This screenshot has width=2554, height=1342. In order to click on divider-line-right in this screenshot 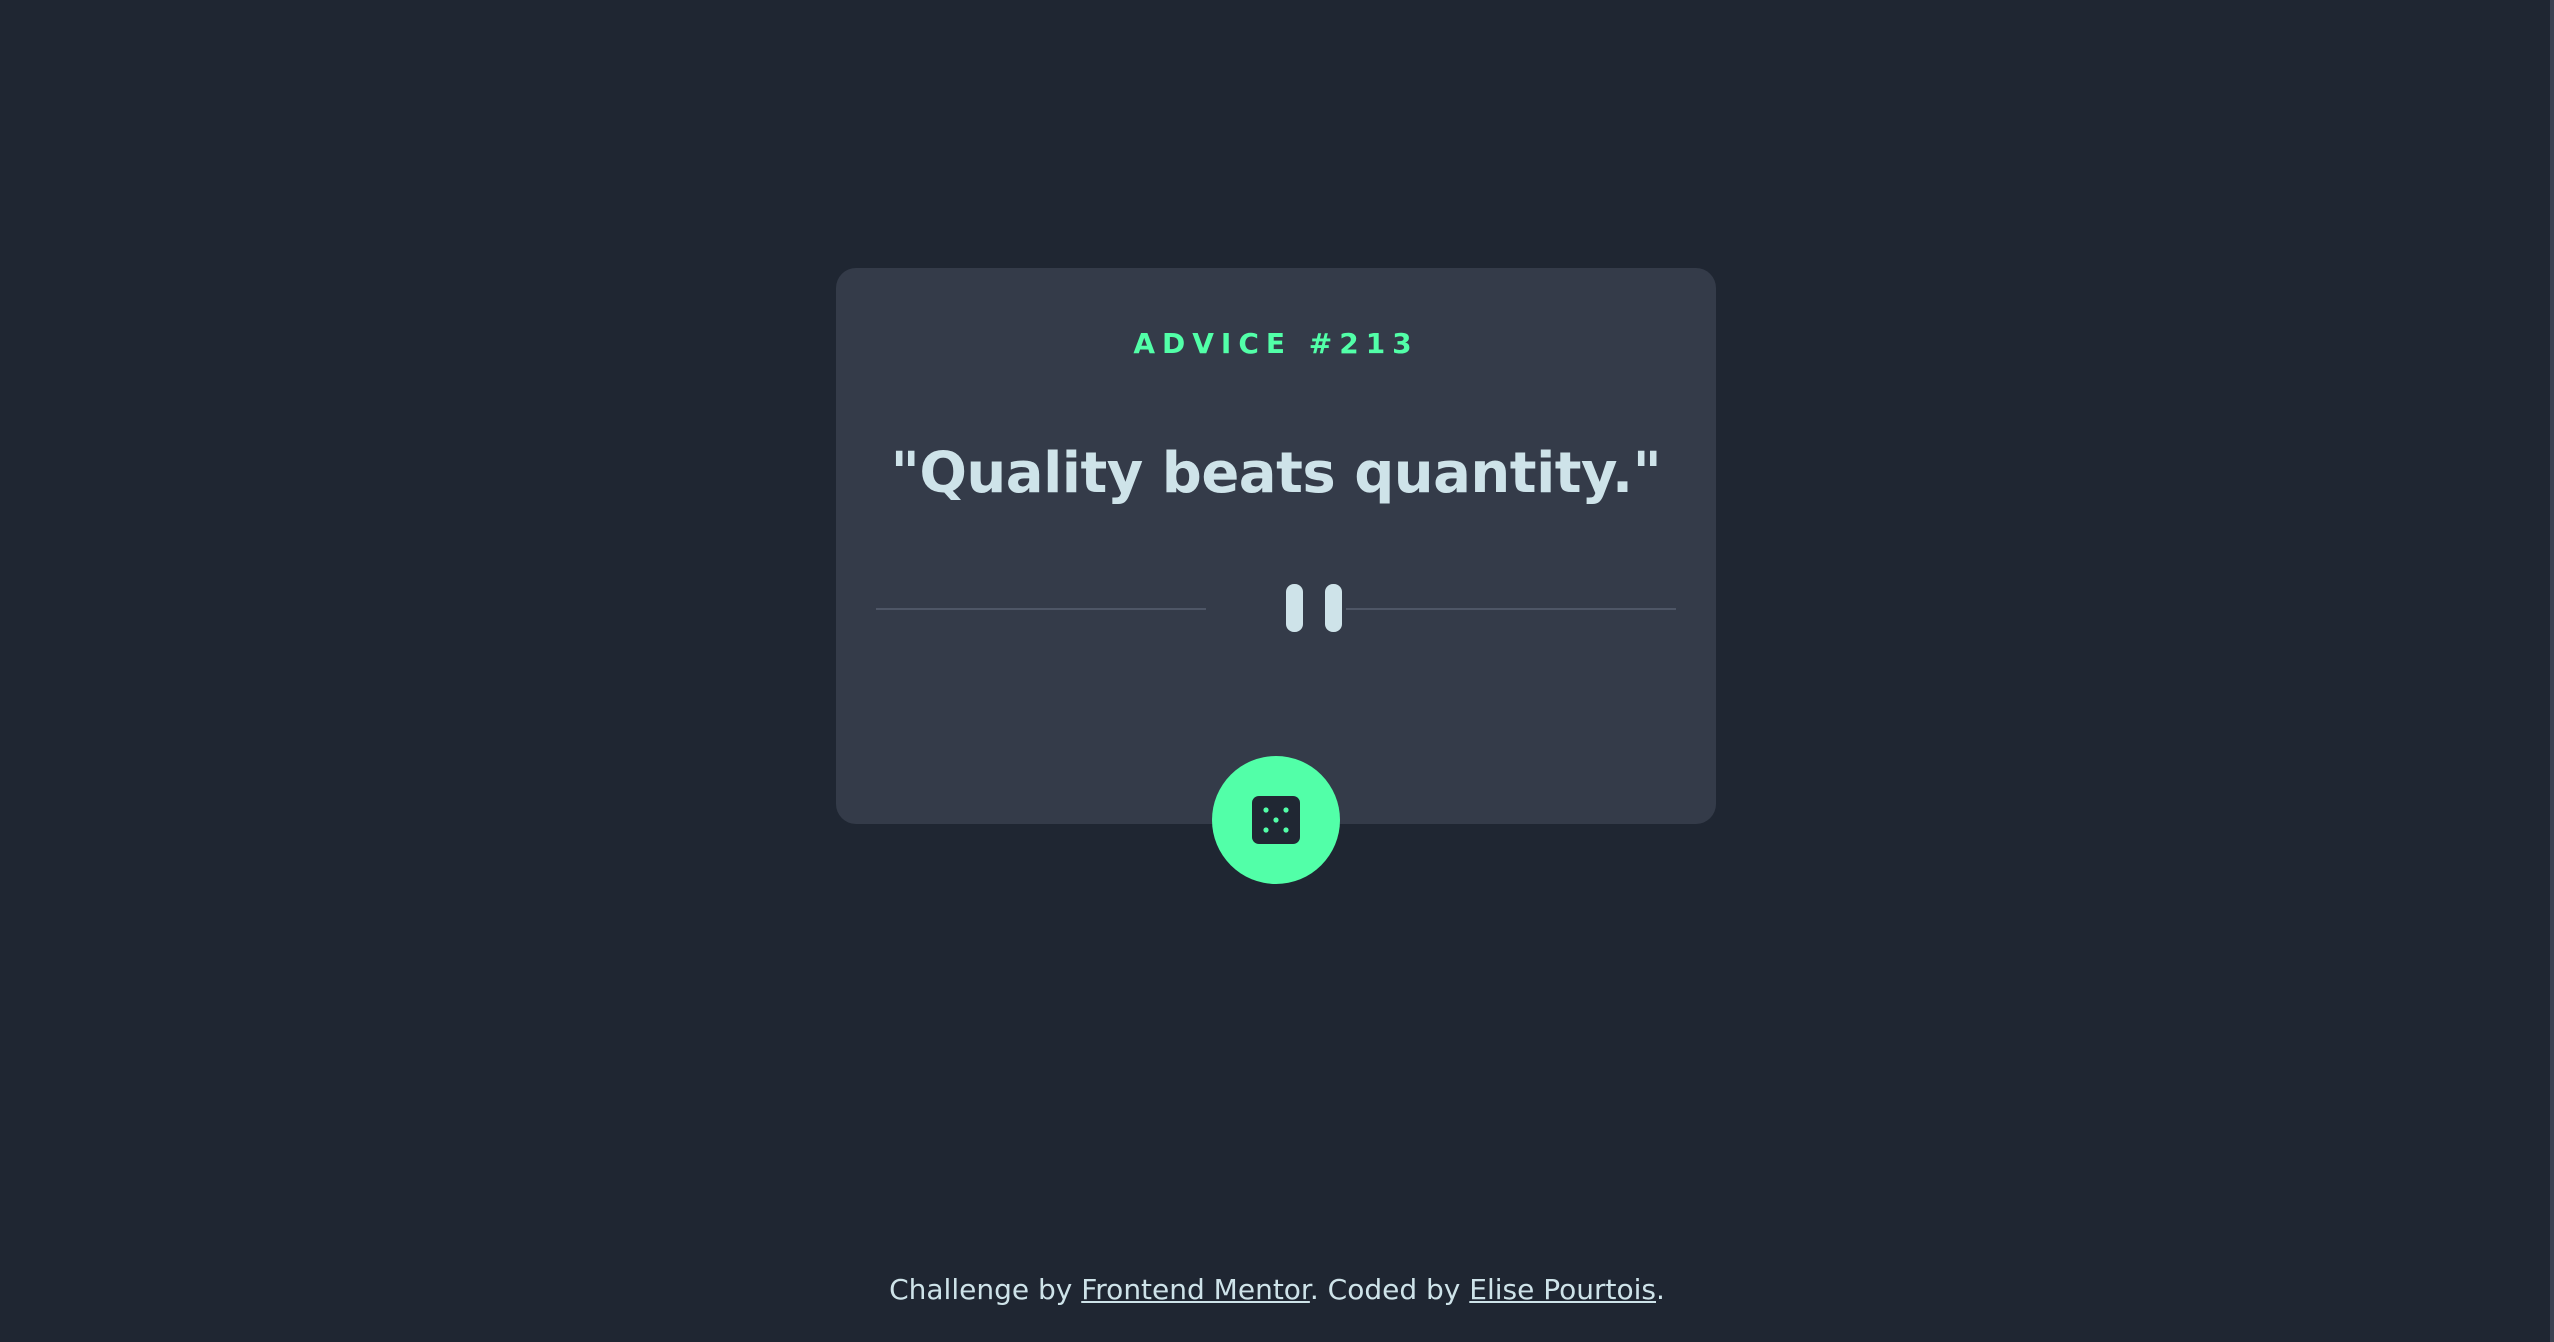, I will do `click(1511, 609)`.